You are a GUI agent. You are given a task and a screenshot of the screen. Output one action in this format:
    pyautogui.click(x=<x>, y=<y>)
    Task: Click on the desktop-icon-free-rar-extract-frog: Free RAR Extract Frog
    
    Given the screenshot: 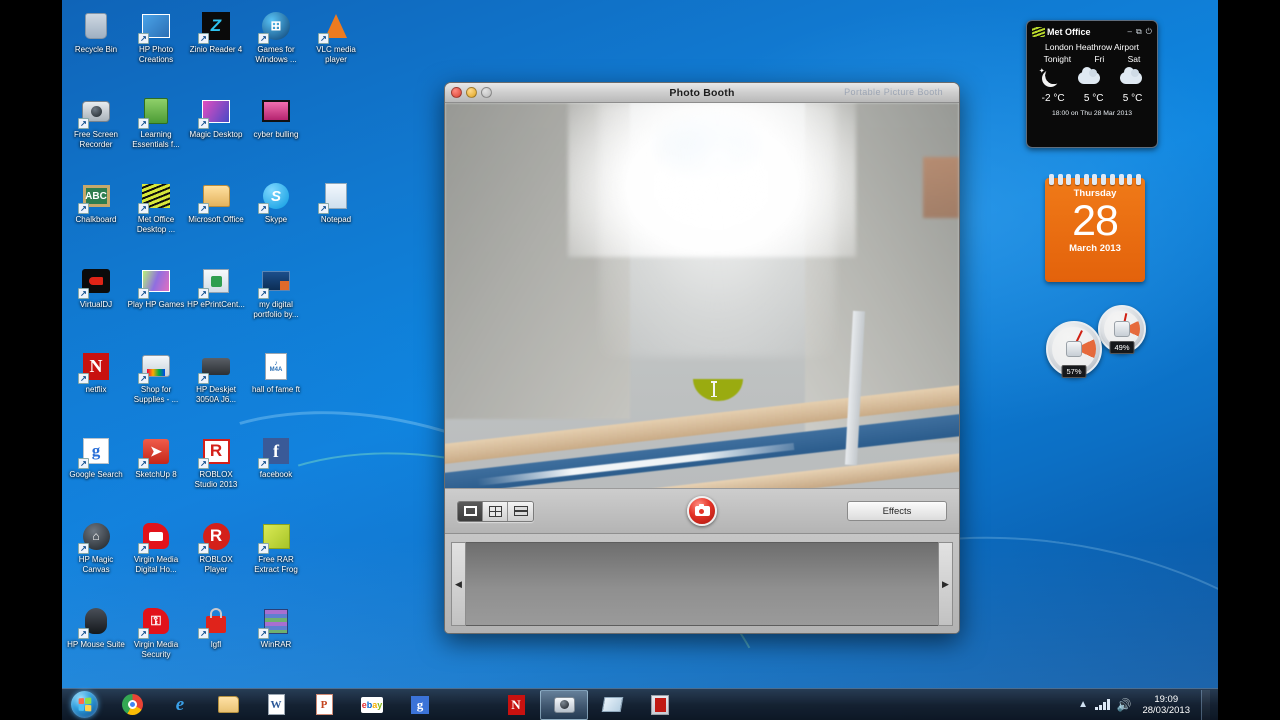 What is the action you would take?
    pyautogui.click(x=276, y=556)
    